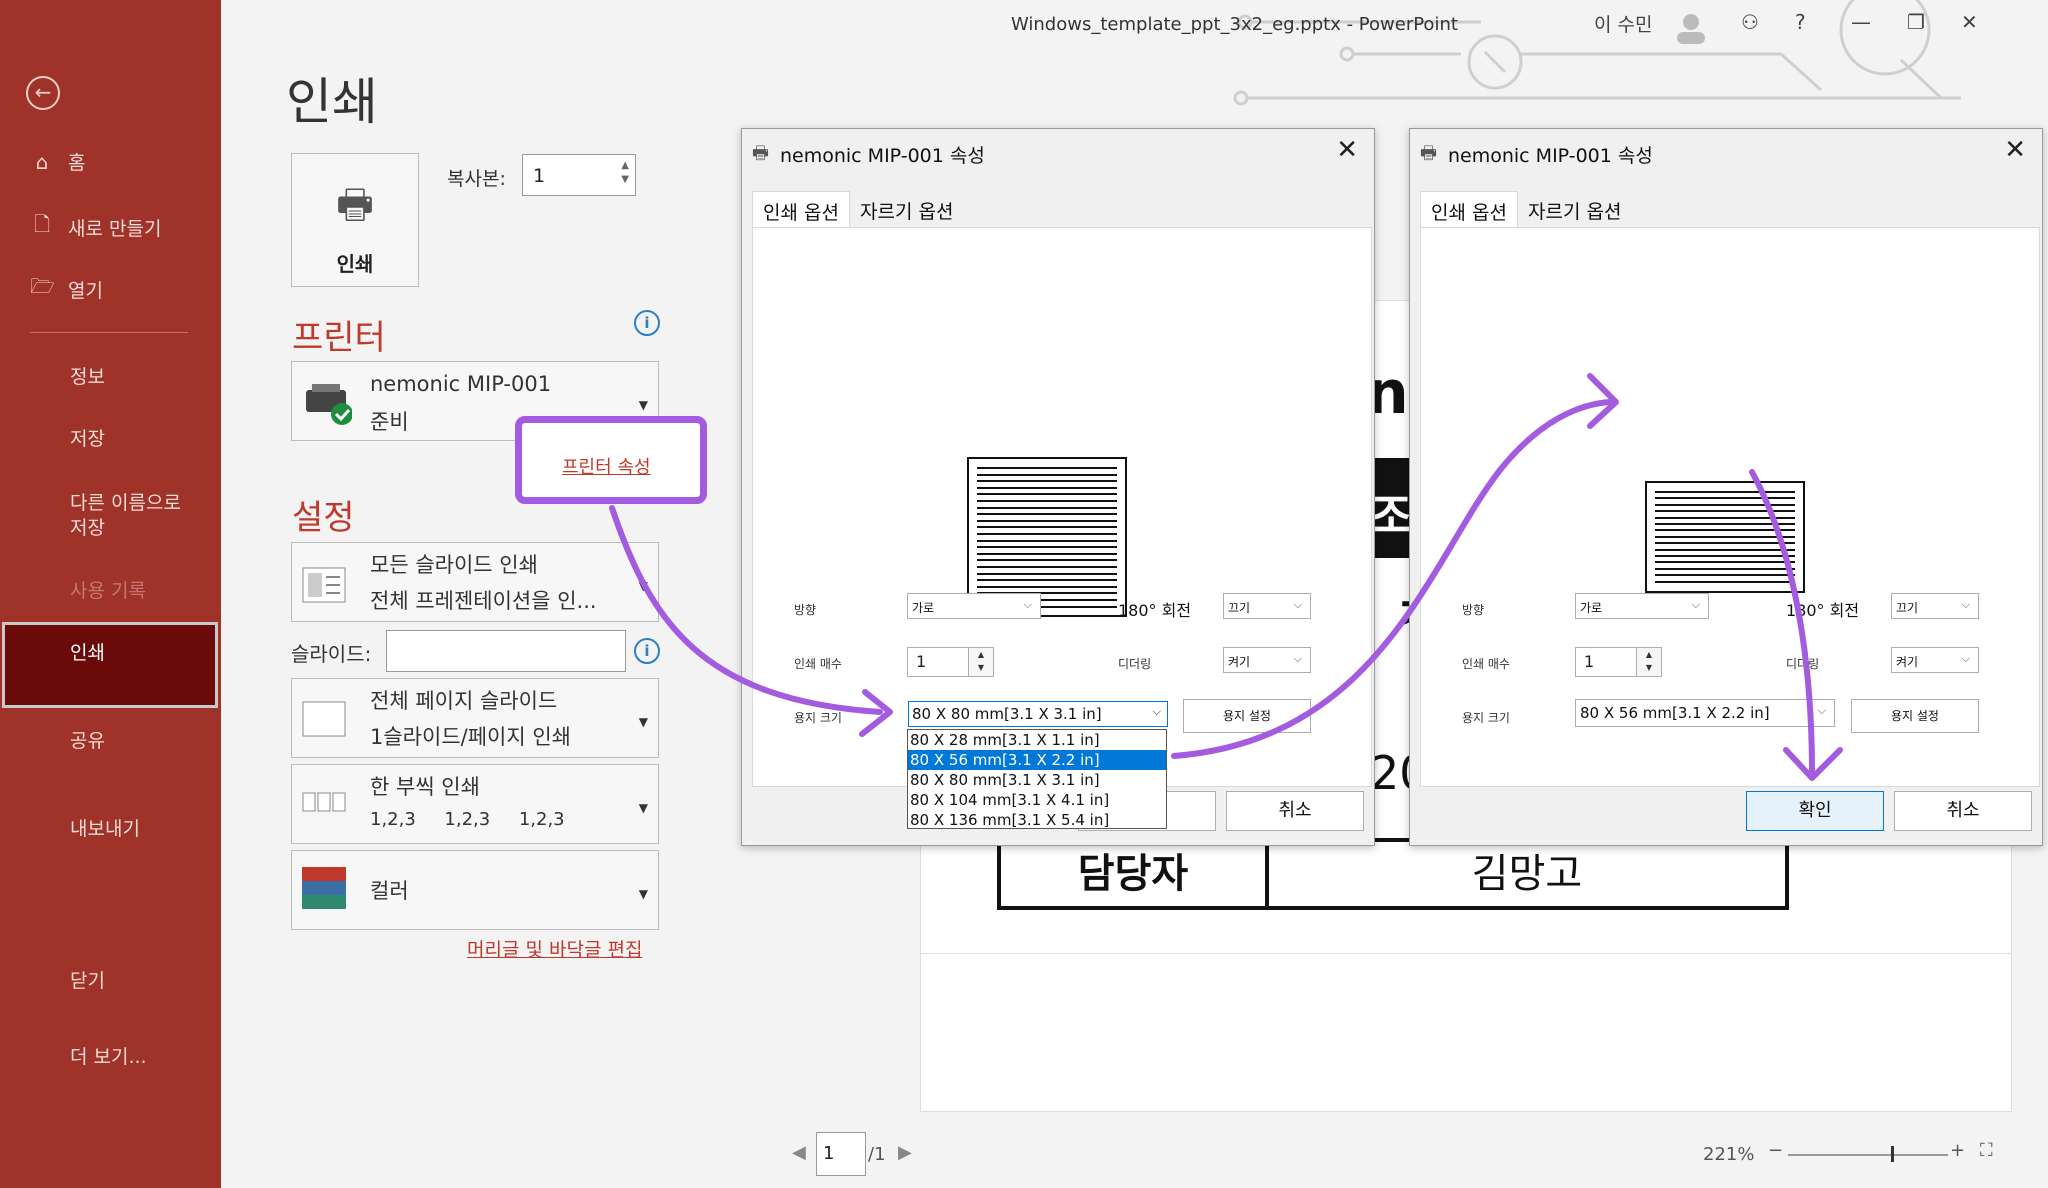  Describe the element at coordinates (1038, 714) in the screenshot. I see `paper-size-select: 80 X 80 mm[3.1 X 3.1 in] ⌵` at that location.